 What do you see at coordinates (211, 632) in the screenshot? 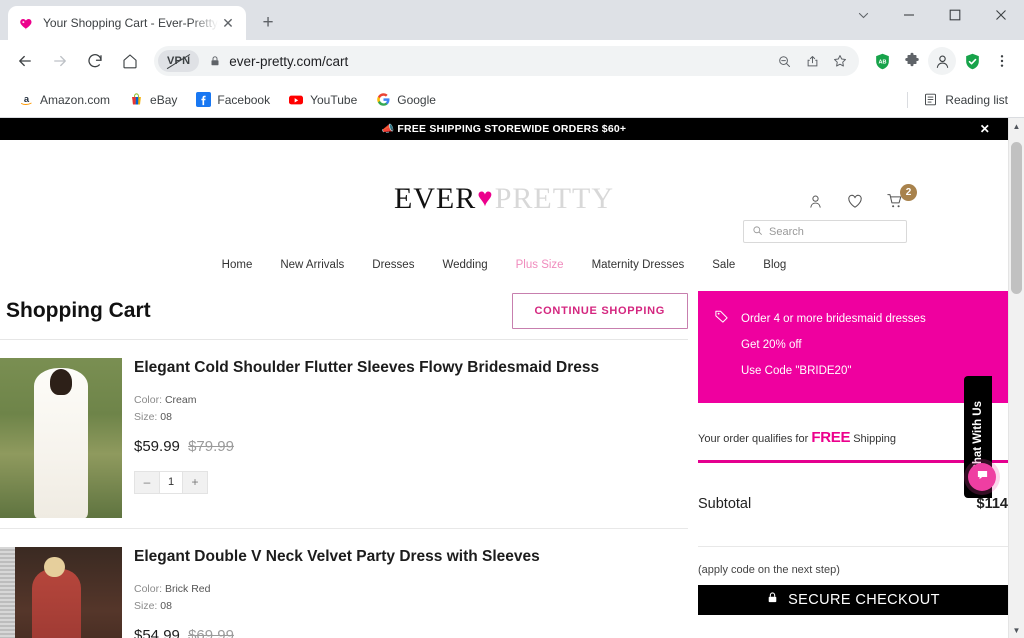
I see `product-compare-price: $69.99` at bounding box center [211, 632].